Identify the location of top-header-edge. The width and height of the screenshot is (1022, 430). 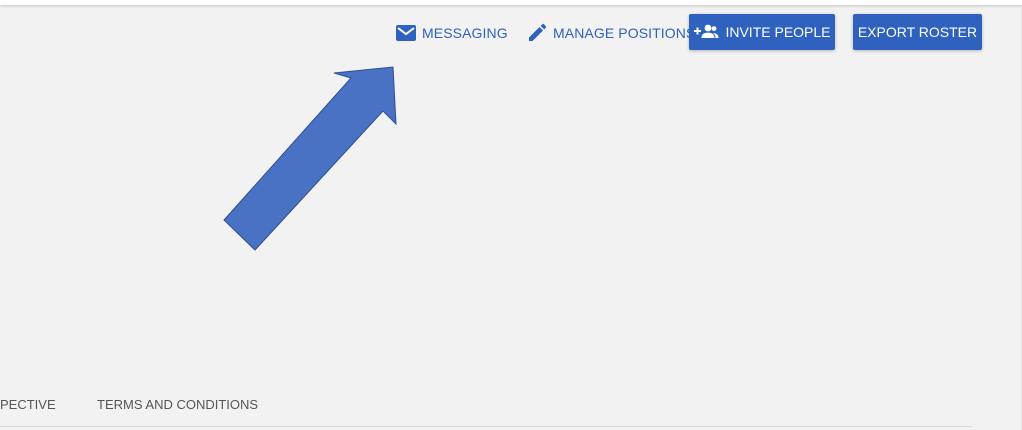
(511, 2).